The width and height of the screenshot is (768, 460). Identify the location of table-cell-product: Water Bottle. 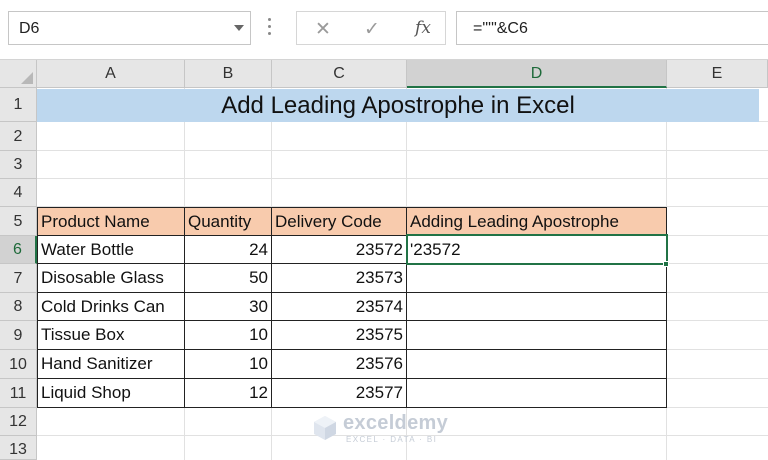
(111, 250).